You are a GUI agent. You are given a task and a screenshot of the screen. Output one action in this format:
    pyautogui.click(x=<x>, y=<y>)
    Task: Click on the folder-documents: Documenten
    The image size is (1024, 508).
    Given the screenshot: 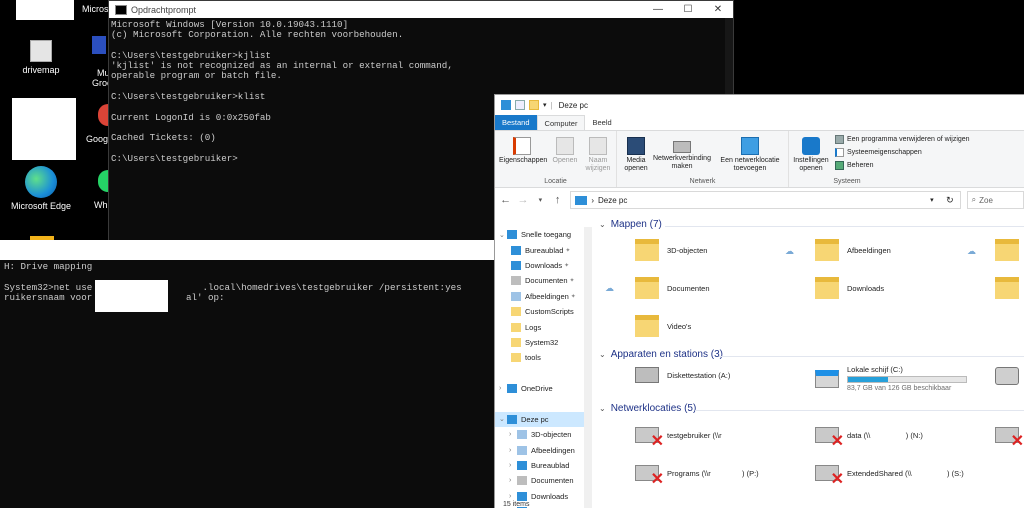 What is the action you would take?
    pyautogui.click(x=672, y=288)
    